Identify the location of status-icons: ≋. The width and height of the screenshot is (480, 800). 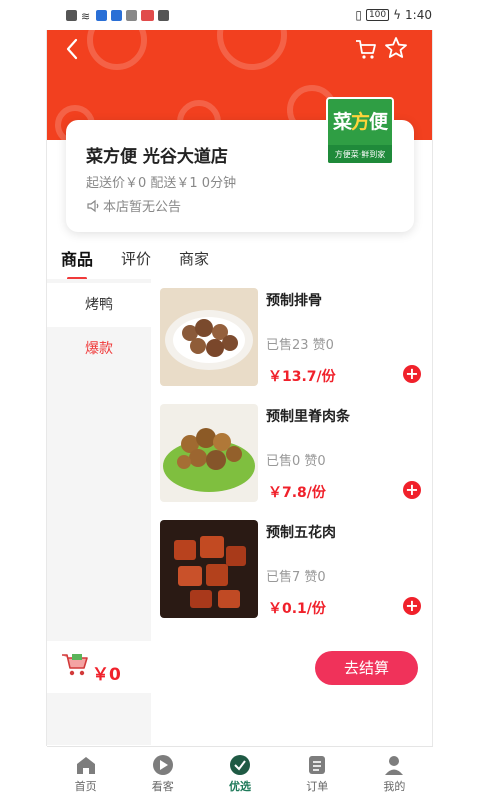
(117, 16).